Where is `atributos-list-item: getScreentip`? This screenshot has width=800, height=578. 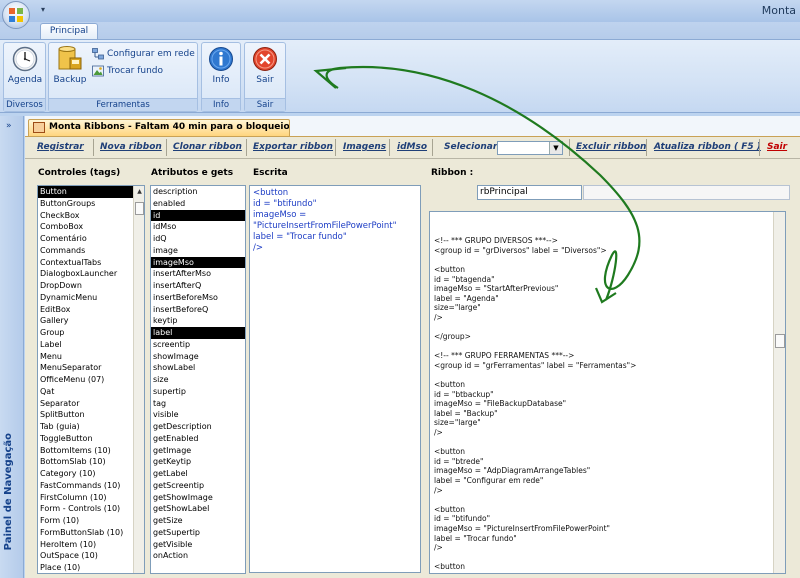
atributos-list-item: getScreentip is located at coordinates (198, 486).